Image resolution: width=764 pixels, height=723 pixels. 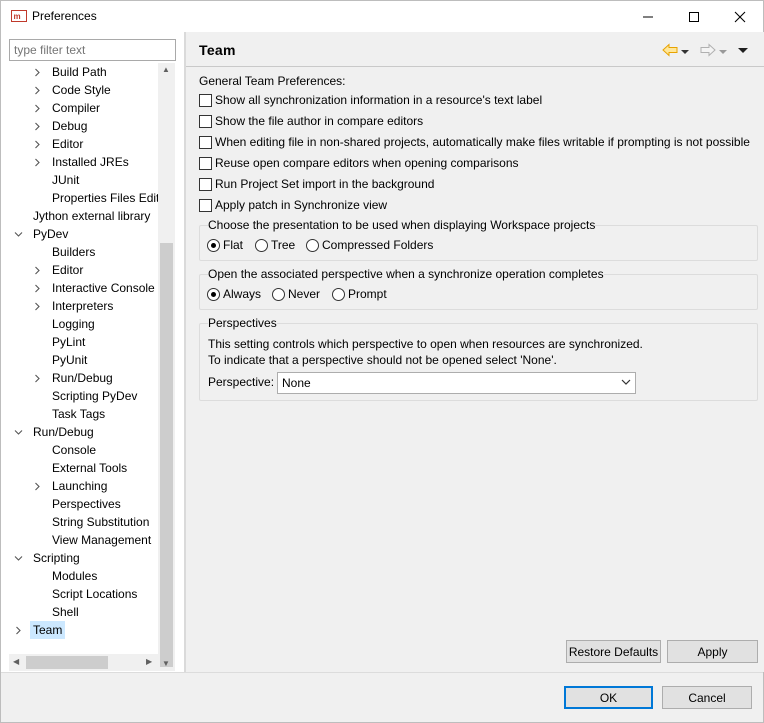 What do you see at coordinates (166, 455) in the screenshot?
I see `tree-vertical-scroll-thumb` at bounding box center [166, 455].